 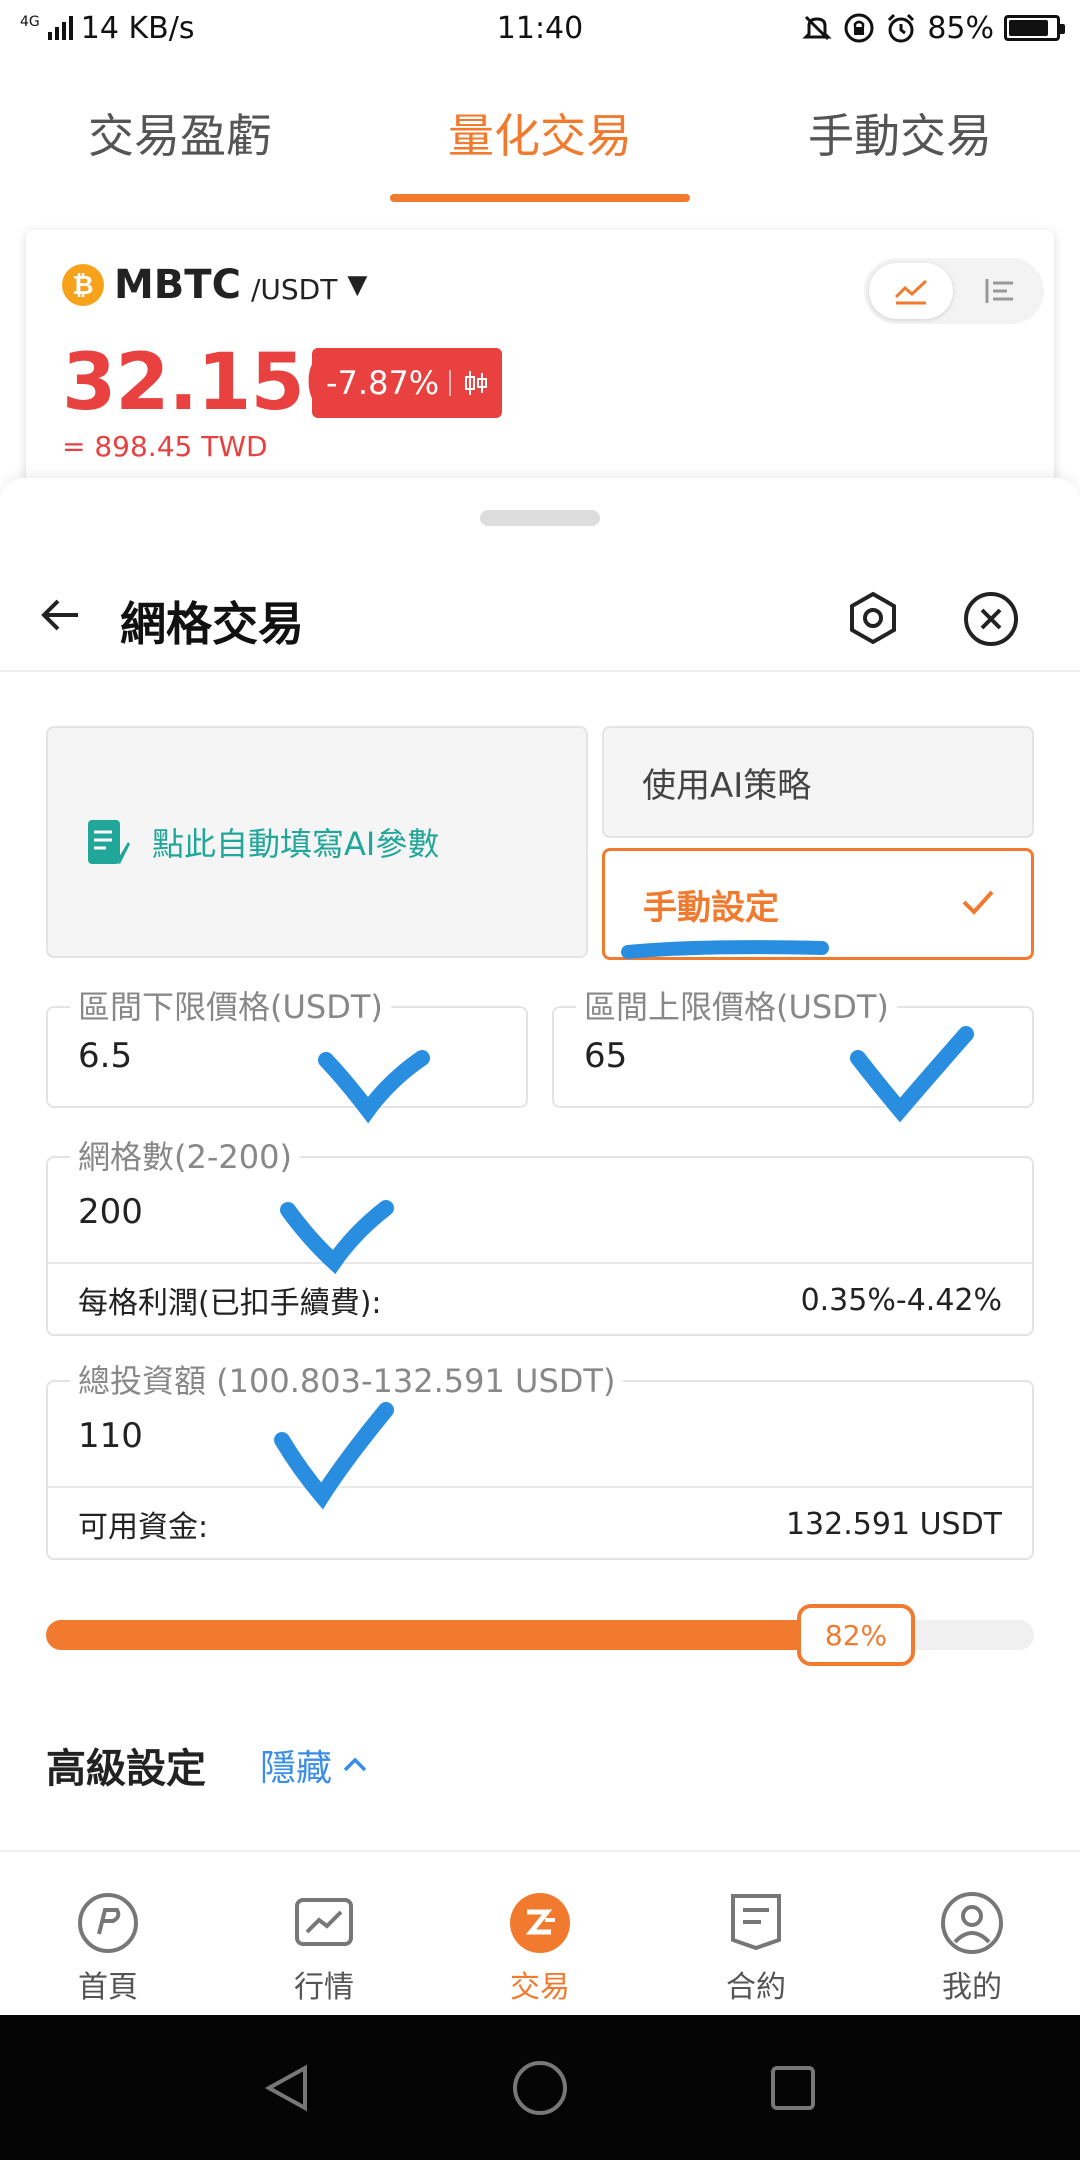 I want to click on ai-autofill-button: 點此自動填寫AI參數, so click(x=317, y=842).